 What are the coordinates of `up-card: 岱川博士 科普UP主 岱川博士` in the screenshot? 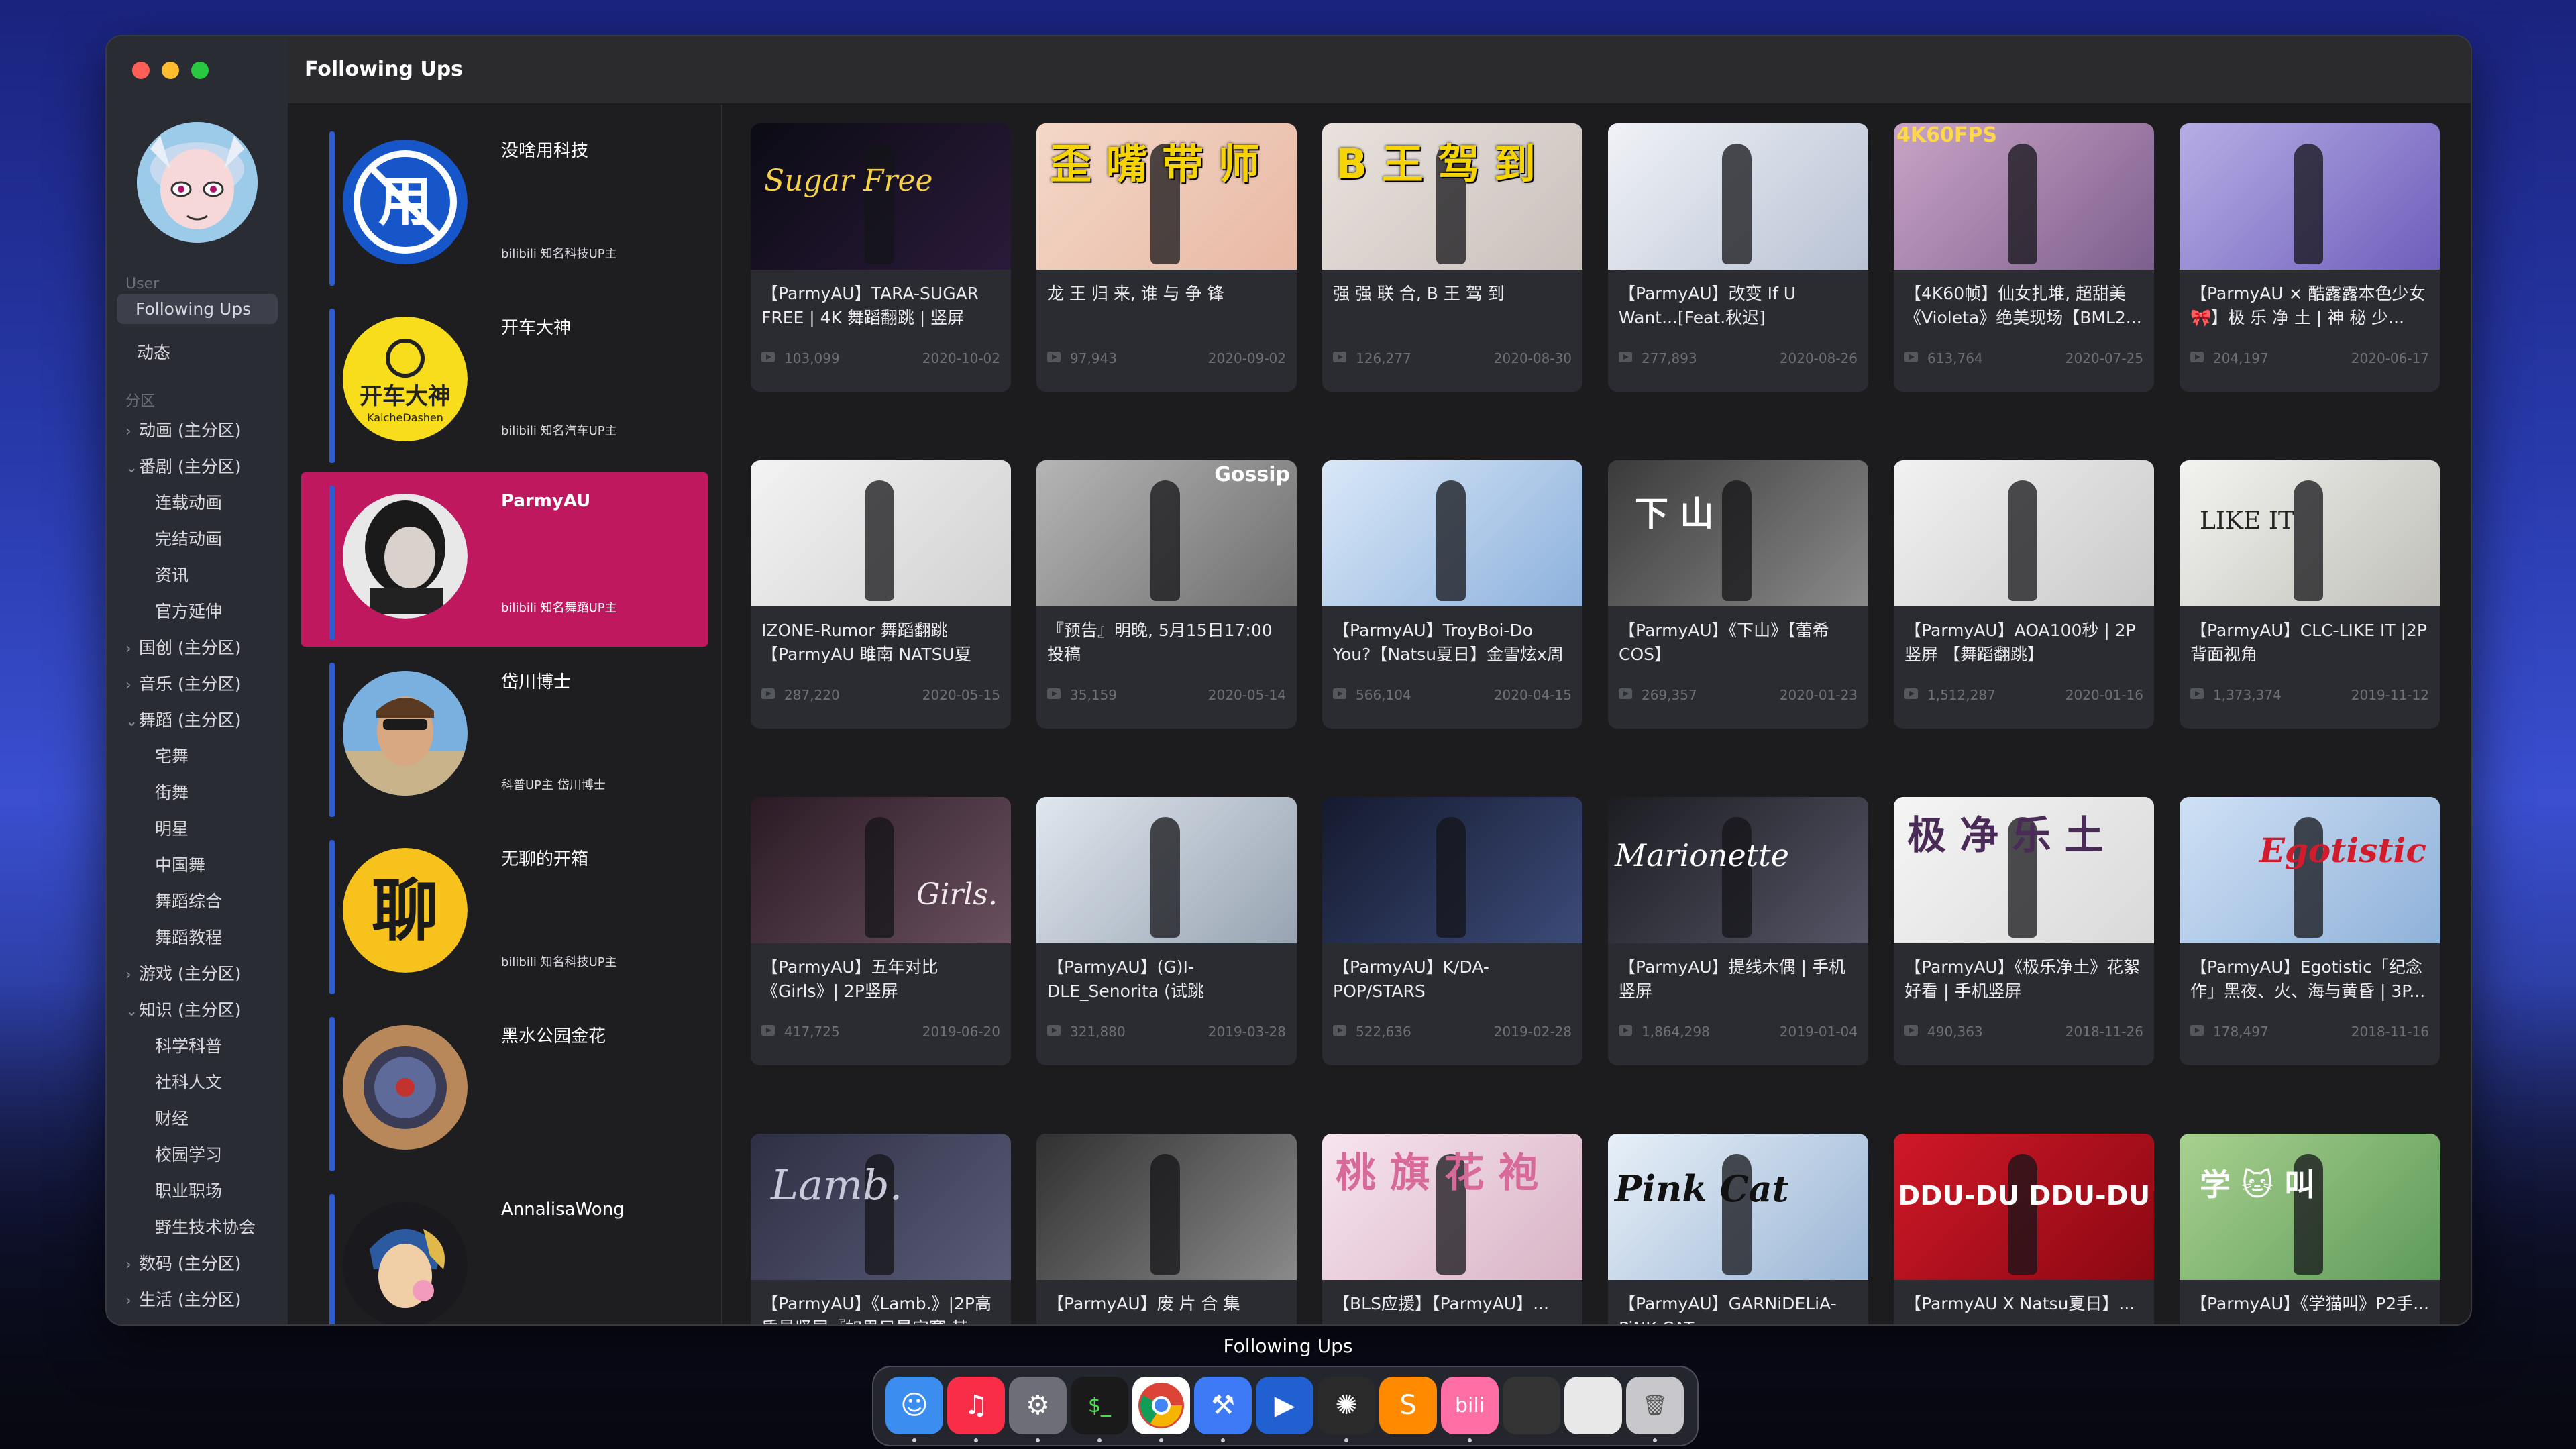 It's located at (504, 736).